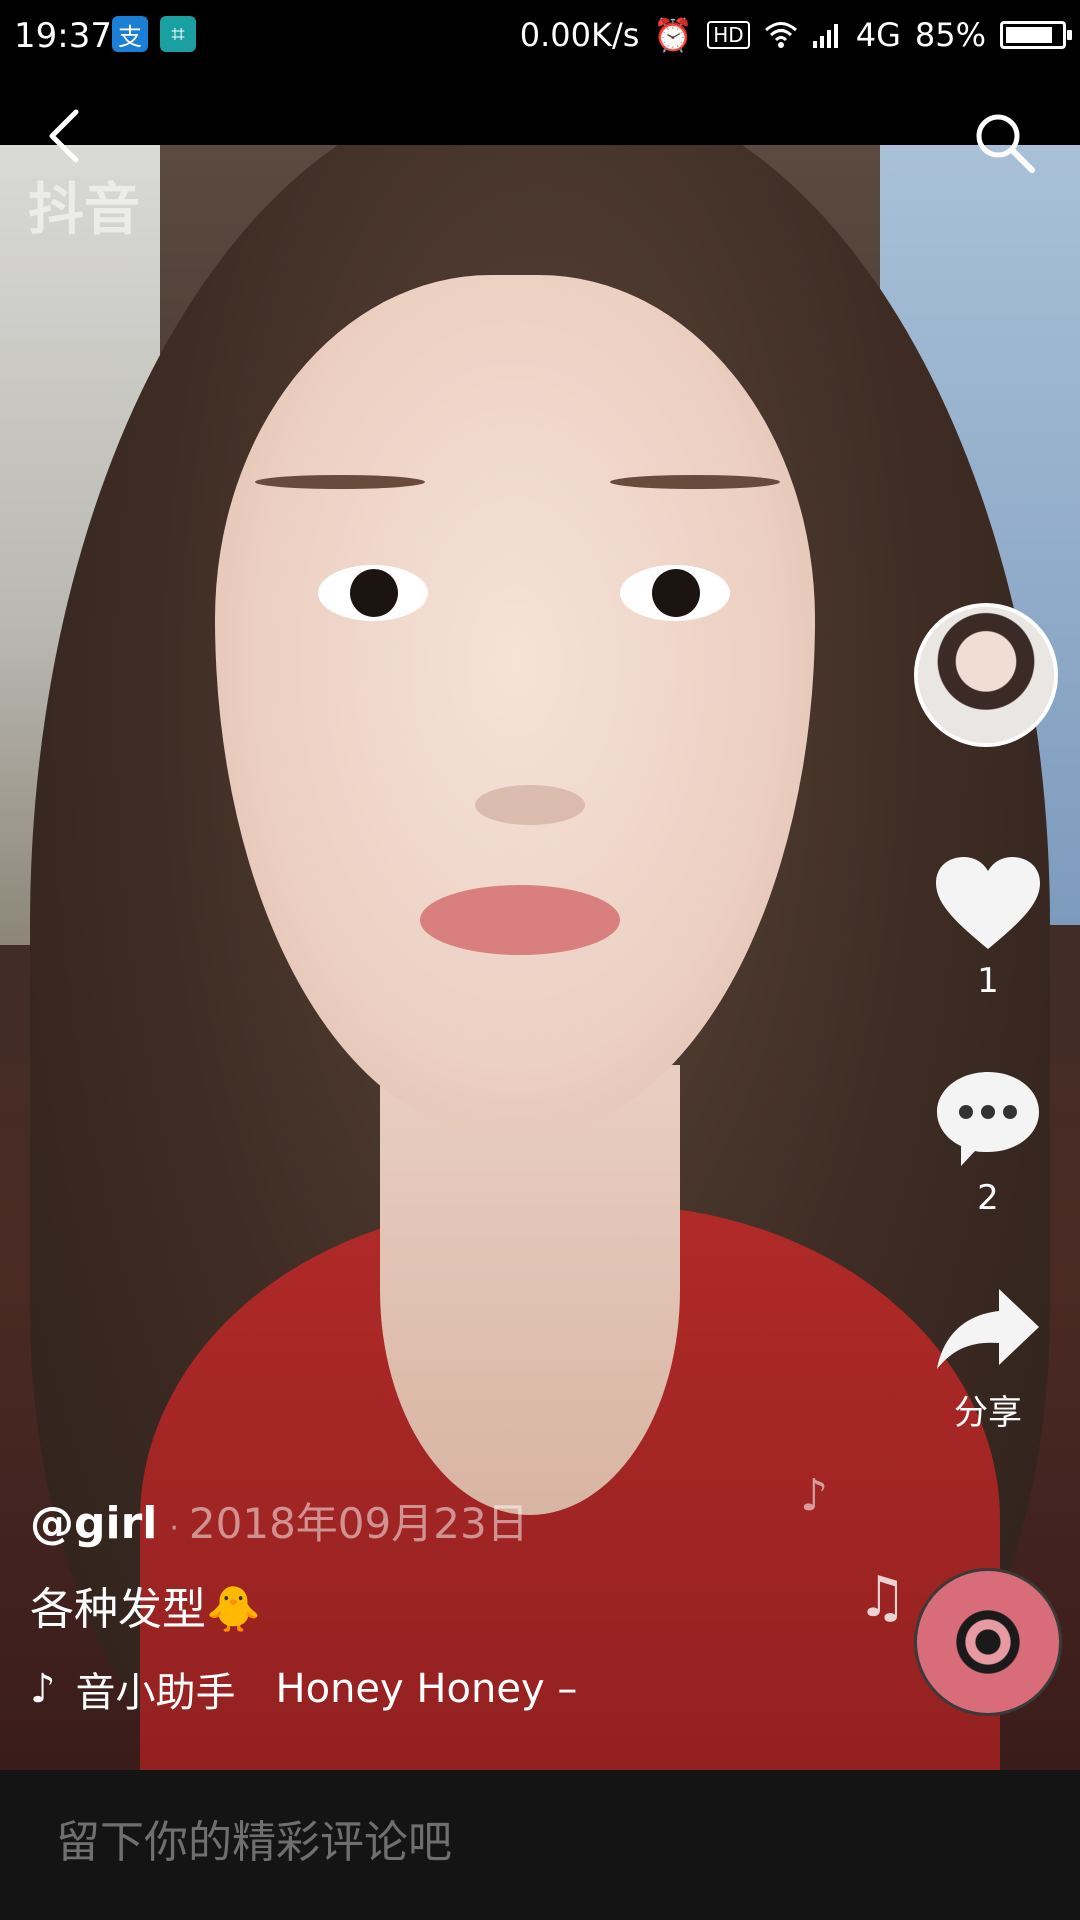 Image resolution: width=1080 pixels, height=1920 pixels. I want to click on battery-percent: 85%, so click(950, 35).